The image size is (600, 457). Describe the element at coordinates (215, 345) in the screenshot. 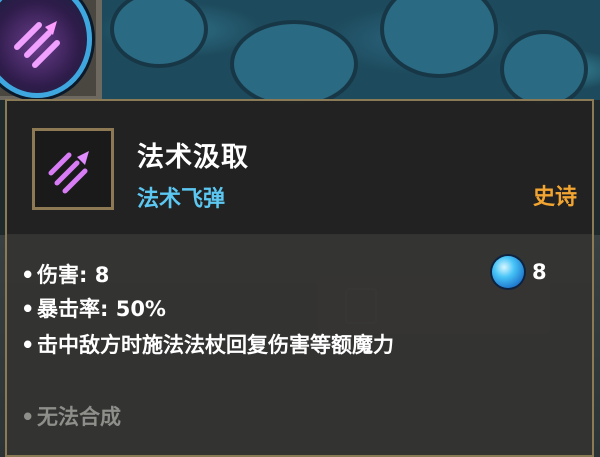

I see `stat-effect-text: 击中敌方时施法法杖回复伤害等额魔力` at that location.